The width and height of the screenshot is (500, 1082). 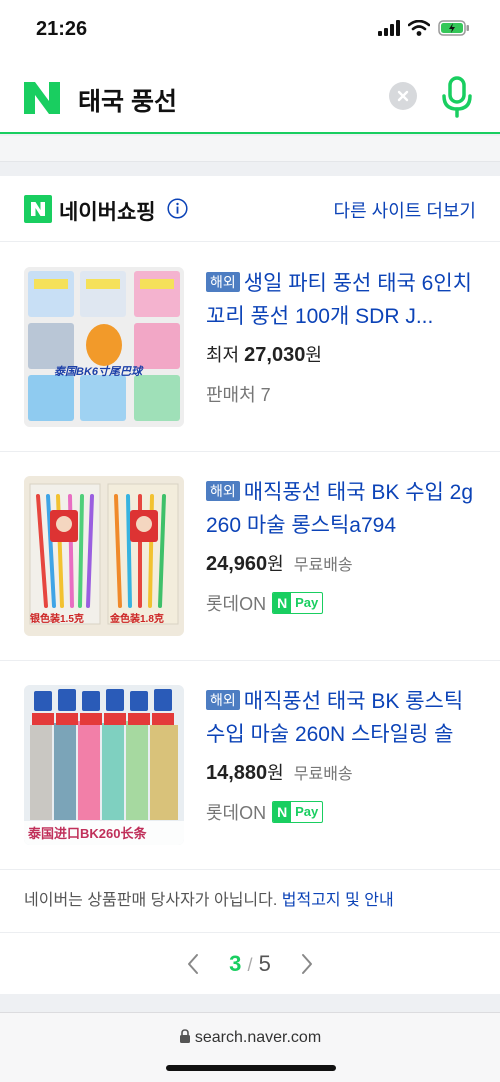 I want to click on status-bar: 21:26, so click(x=250, y=30).